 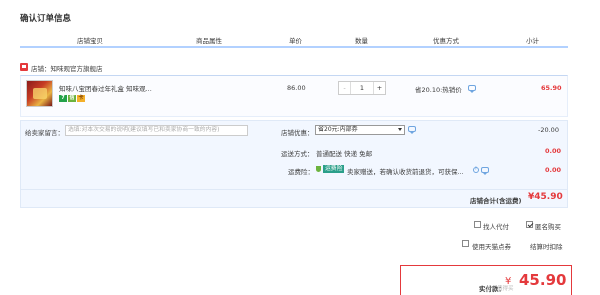 What do you see at coordinates (496, 201) in the screenshot?
I see `shop-total-label: 店铺合计(含运费)` at bounding box center [496, 201].